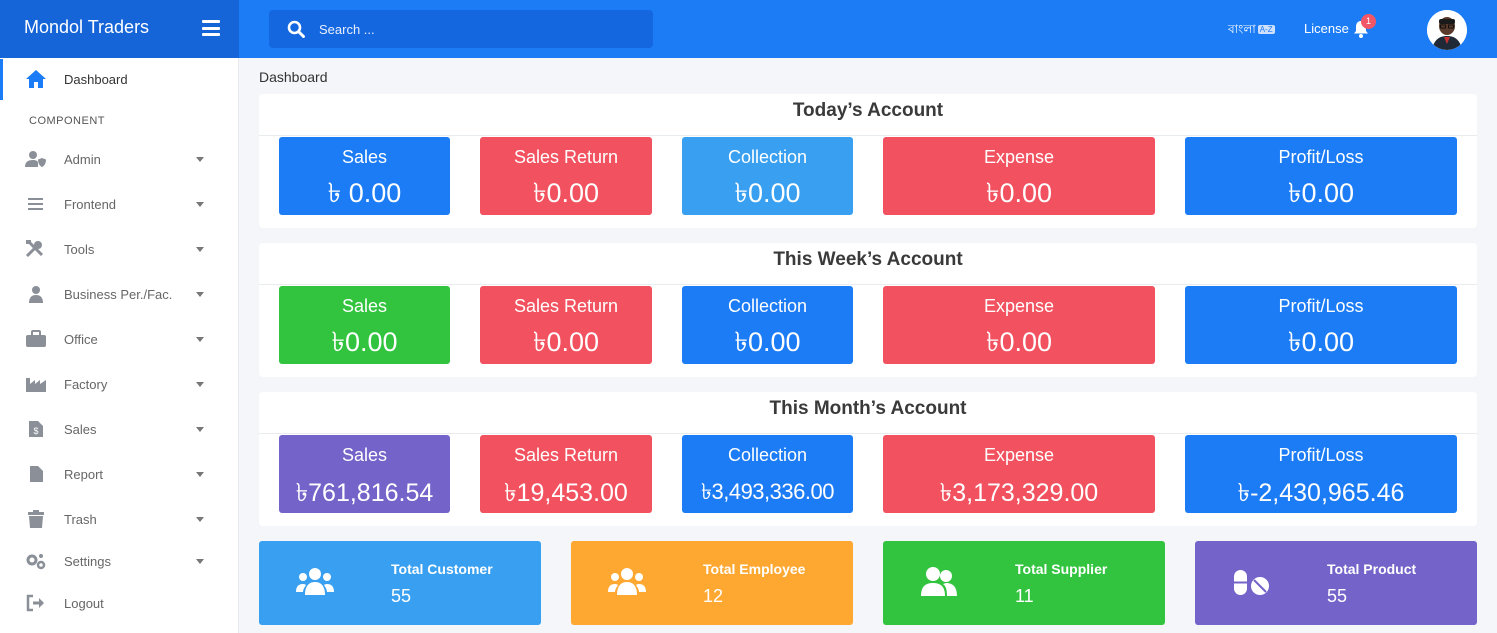  What do you see at coordinates (119, 561) in the screenshot?
I see `sidebar-item-settings: Settings` at bounding box center [119, 561].